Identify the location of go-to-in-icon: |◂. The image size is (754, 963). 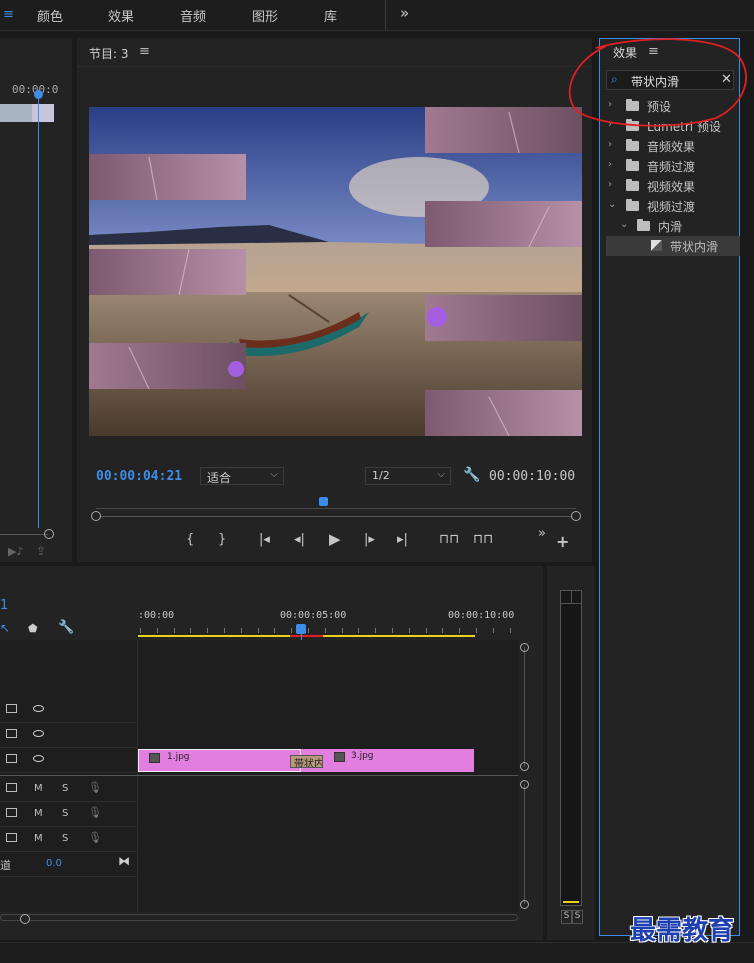
(264, 539).